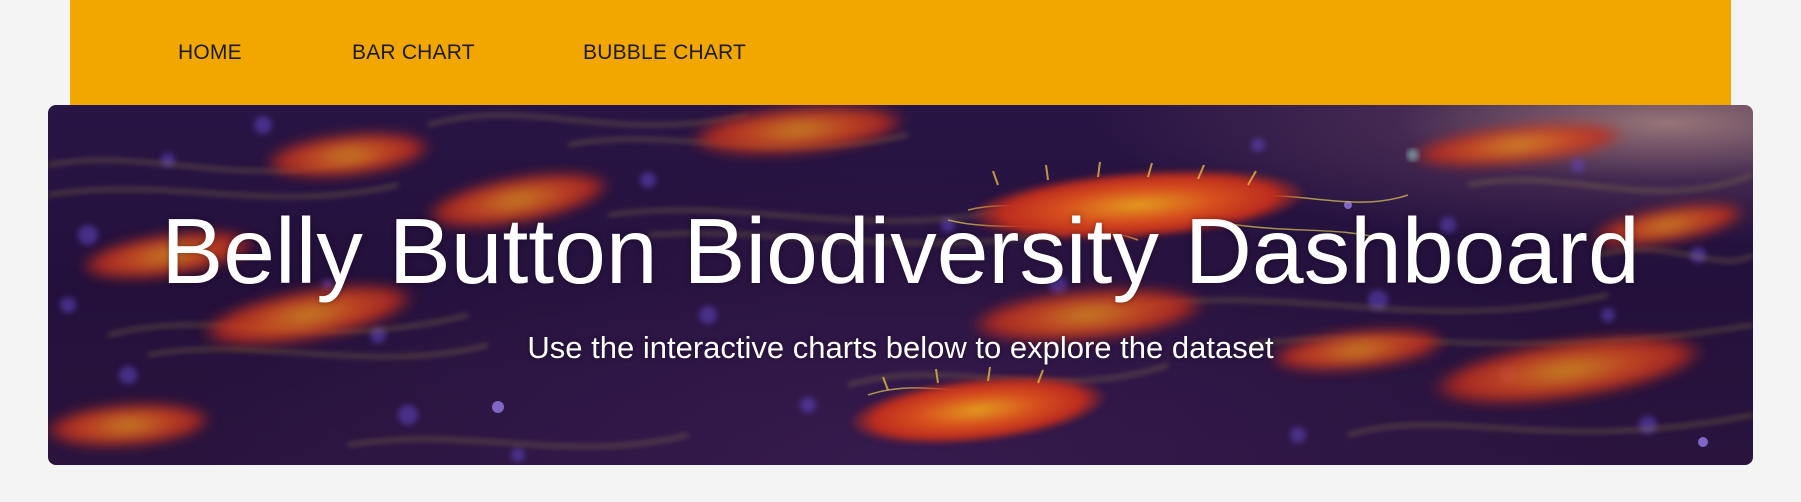 The image size is (1801, 502). What do you see at coordinates (413, 53) in the screenshot?
I see `nav-bar-chart-link: BAR CHART` at bounding box center [413, 53].